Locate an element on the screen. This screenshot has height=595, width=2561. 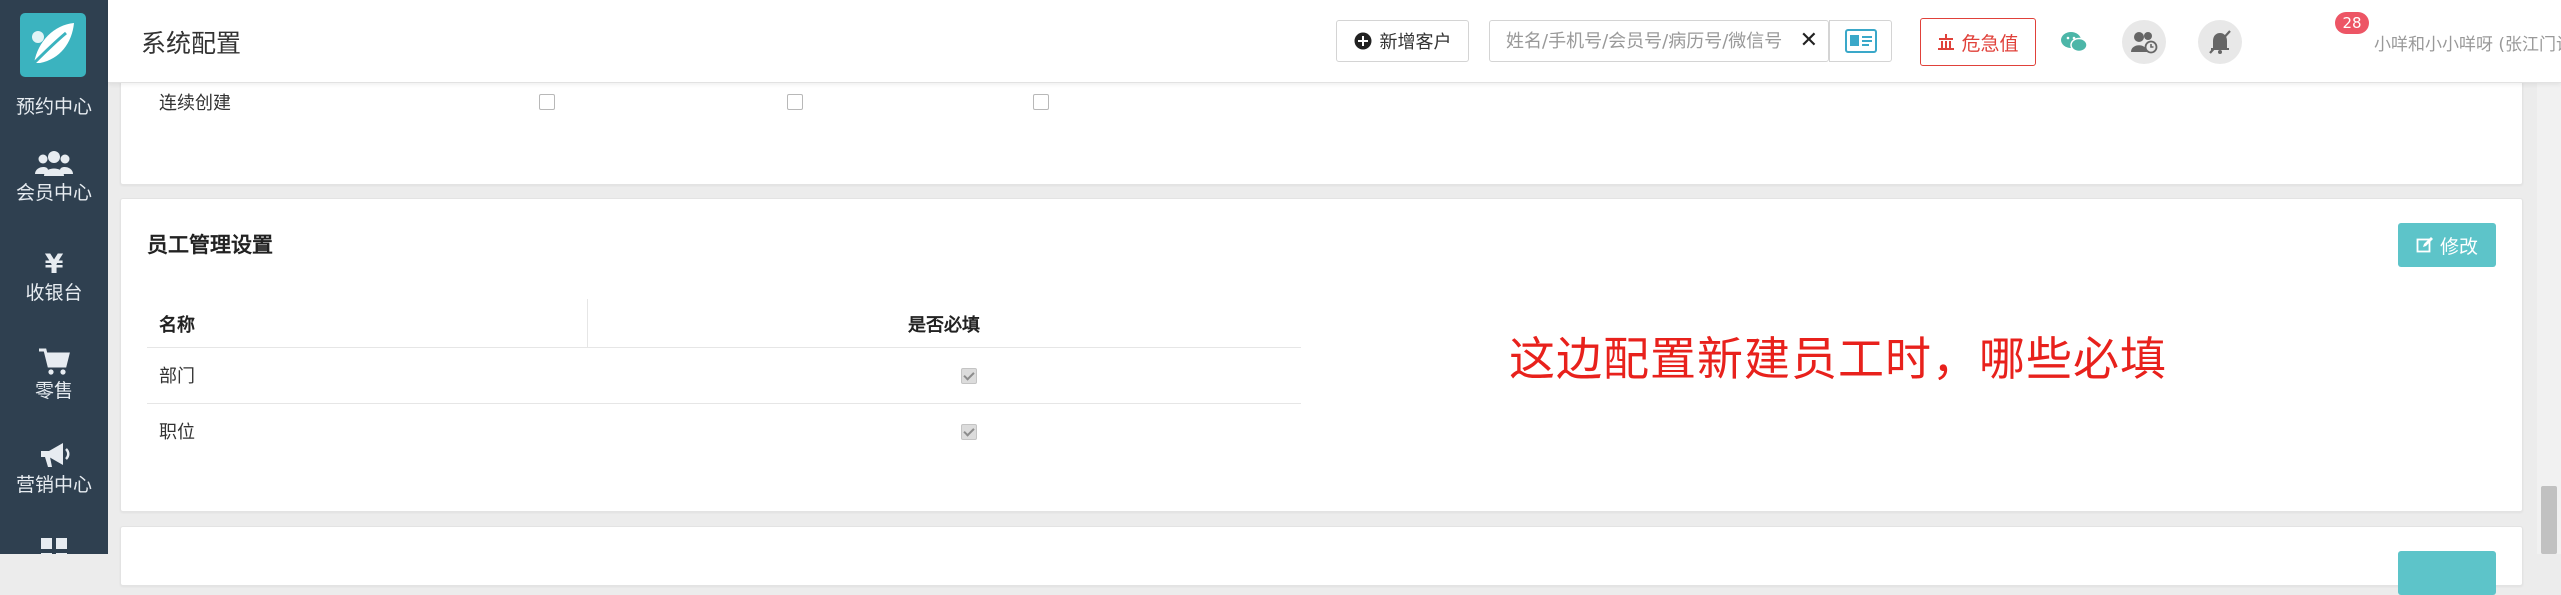
column-header-name: 名称 is located at coordinates (177, 325).